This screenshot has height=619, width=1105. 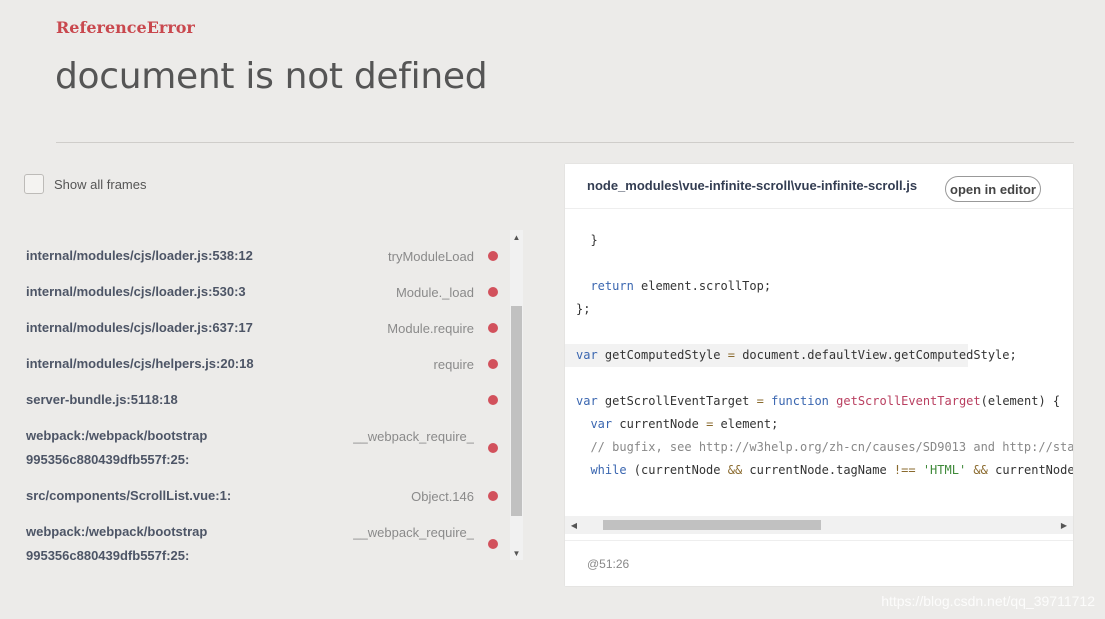 What do you see at coordinates (136, 291) in the screenshot?
I see `frame-file: internal/modules/cjs/loader.js:530:3` at bounding box center [136, 291].